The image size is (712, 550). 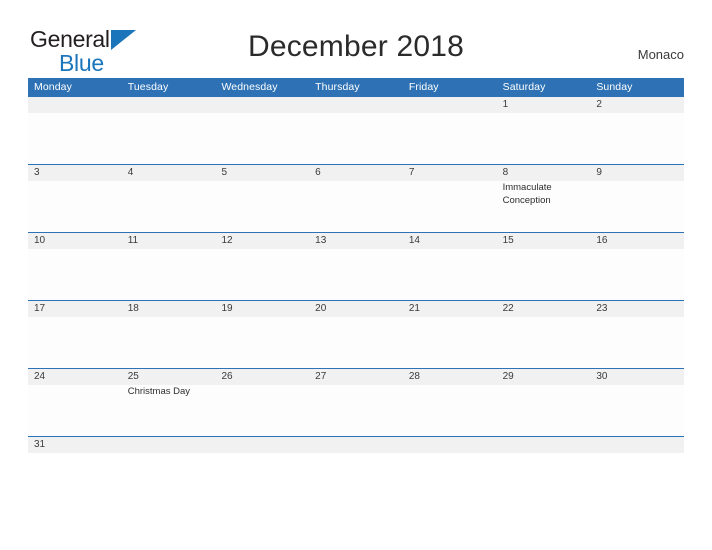 What do you see at coordinates (159, 391) in the screenshot?
I see `day-event-christmas-day: Christmas Day` at bounding box center [159, 391].